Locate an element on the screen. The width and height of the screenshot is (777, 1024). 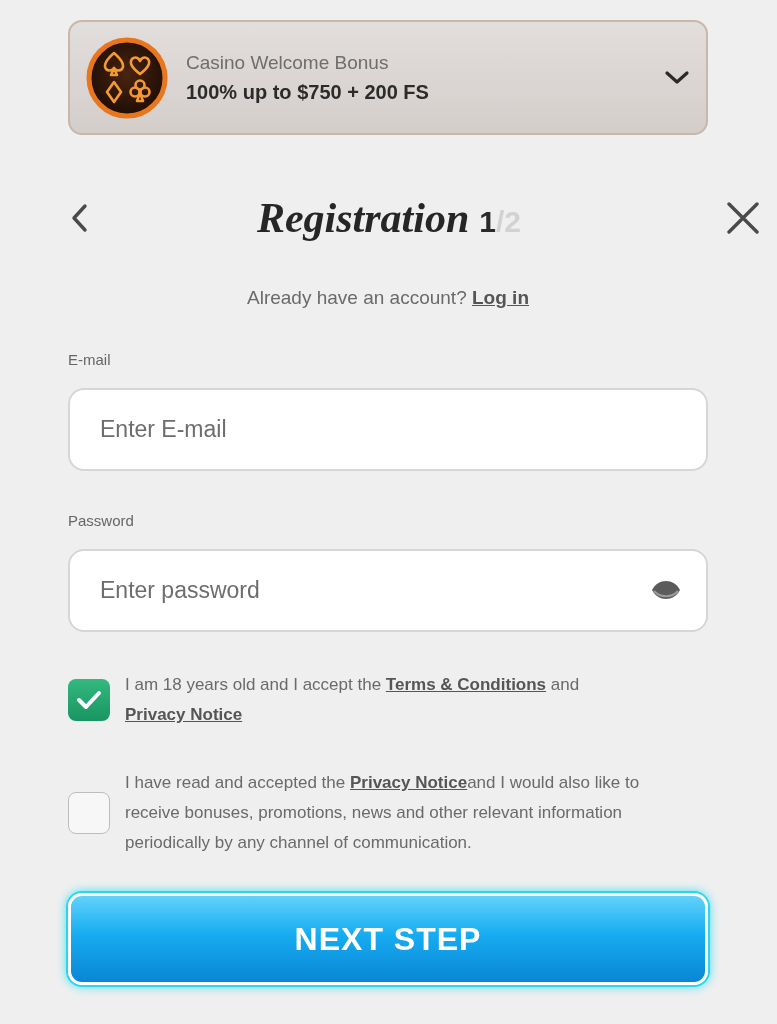
bonus-banner: Casino Welcome Bonus 100% up to $750 + 200 FS is located at coordinates (388, 77).